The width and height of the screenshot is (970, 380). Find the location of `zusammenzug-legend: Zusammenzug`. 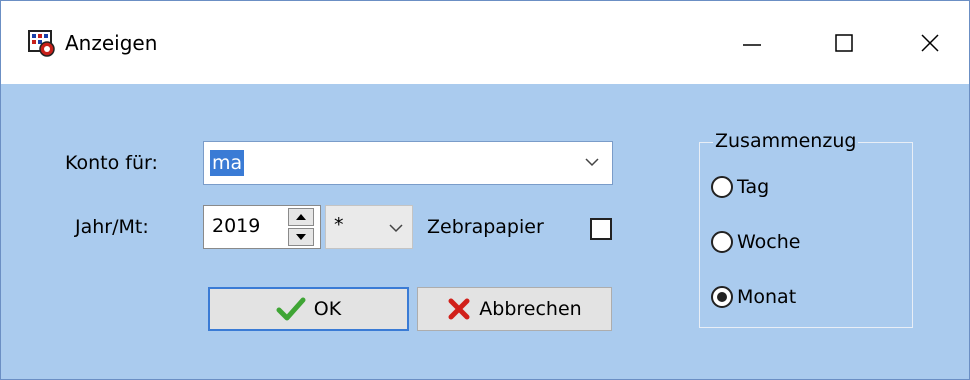

zusammenzug-legend: Zusammenzug is located at coordinates (786, 141).